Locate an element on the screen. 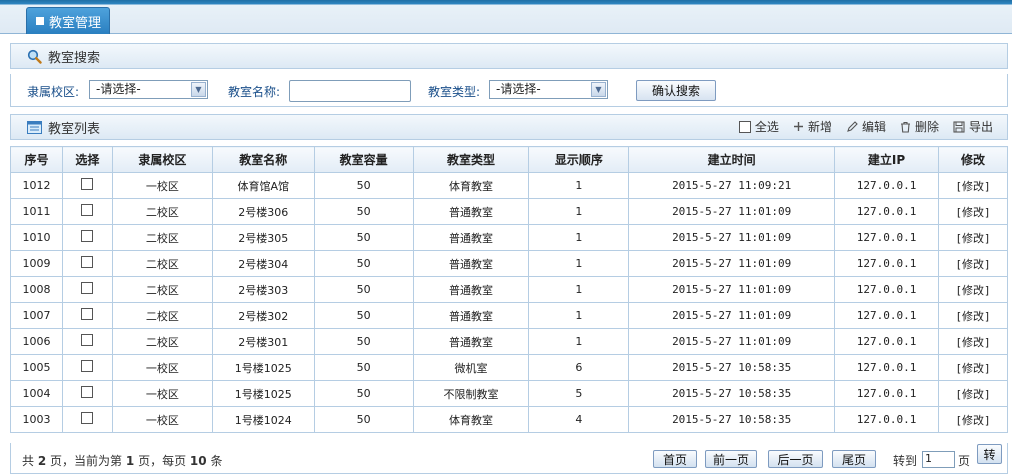 This screenshot has width=1012, height=474. list-toolbar: 全选 新增 编辑 删除 导出 is located at coordinates (865, 126).